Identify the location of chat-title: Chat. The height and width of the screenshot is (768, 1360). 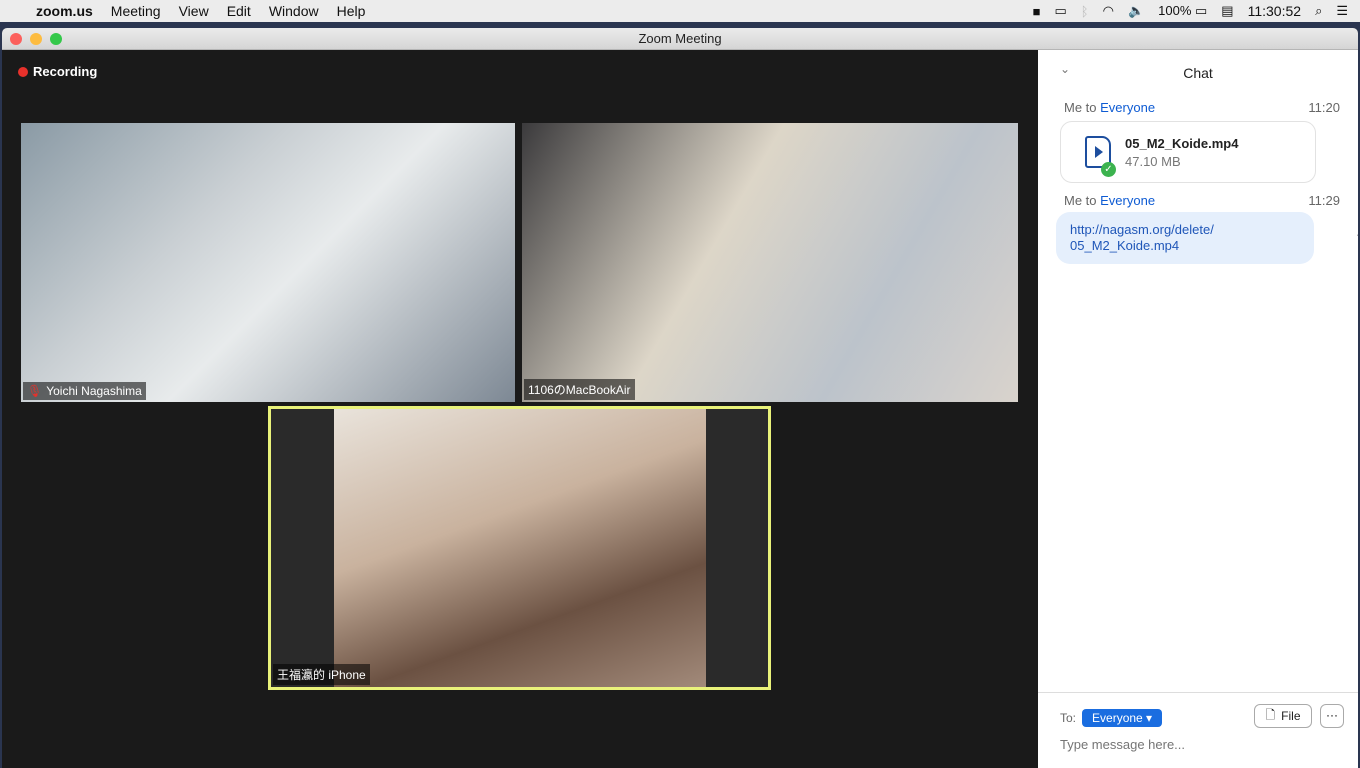
(1198, 73).